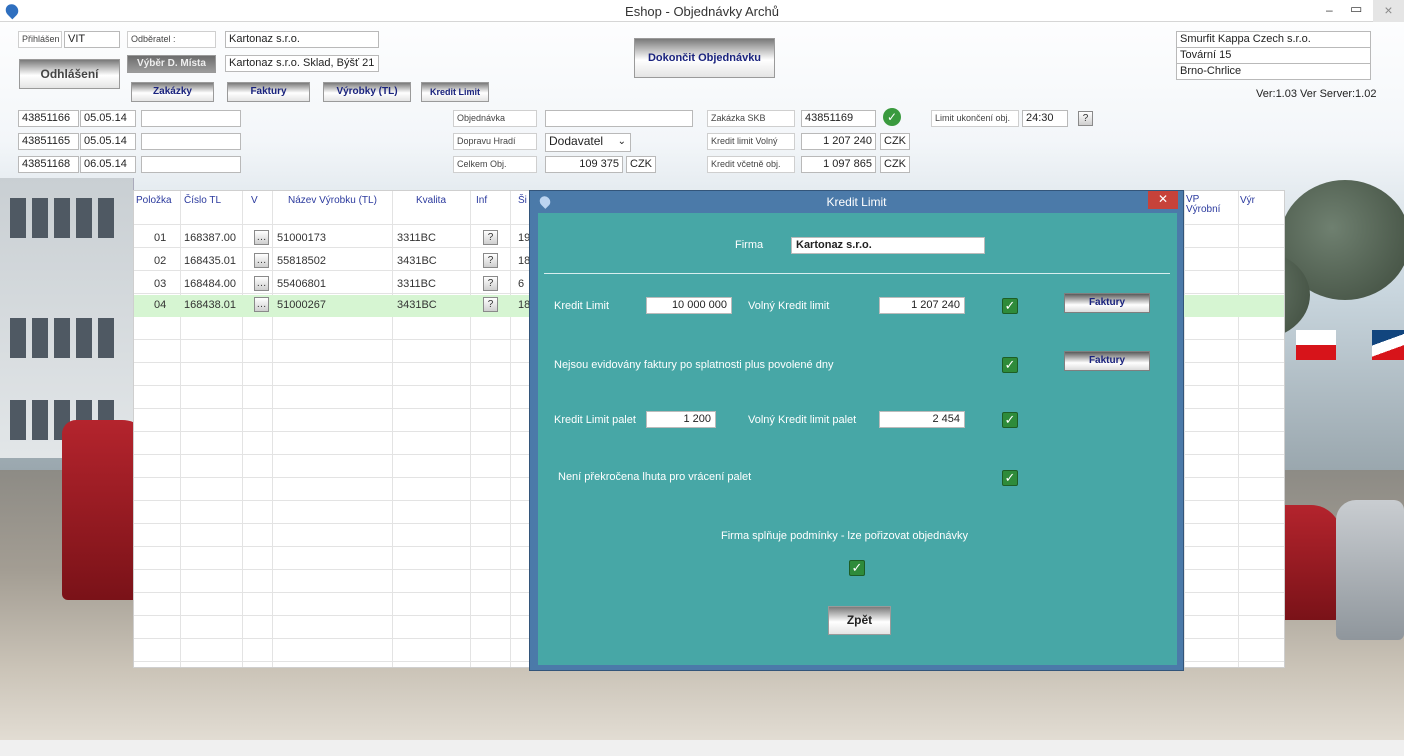 This screenshot has height=756, width=1404. What do you see at coordinates (619, 118) in the screenshot?
I see `order-field` at bounding box center [619, 118].